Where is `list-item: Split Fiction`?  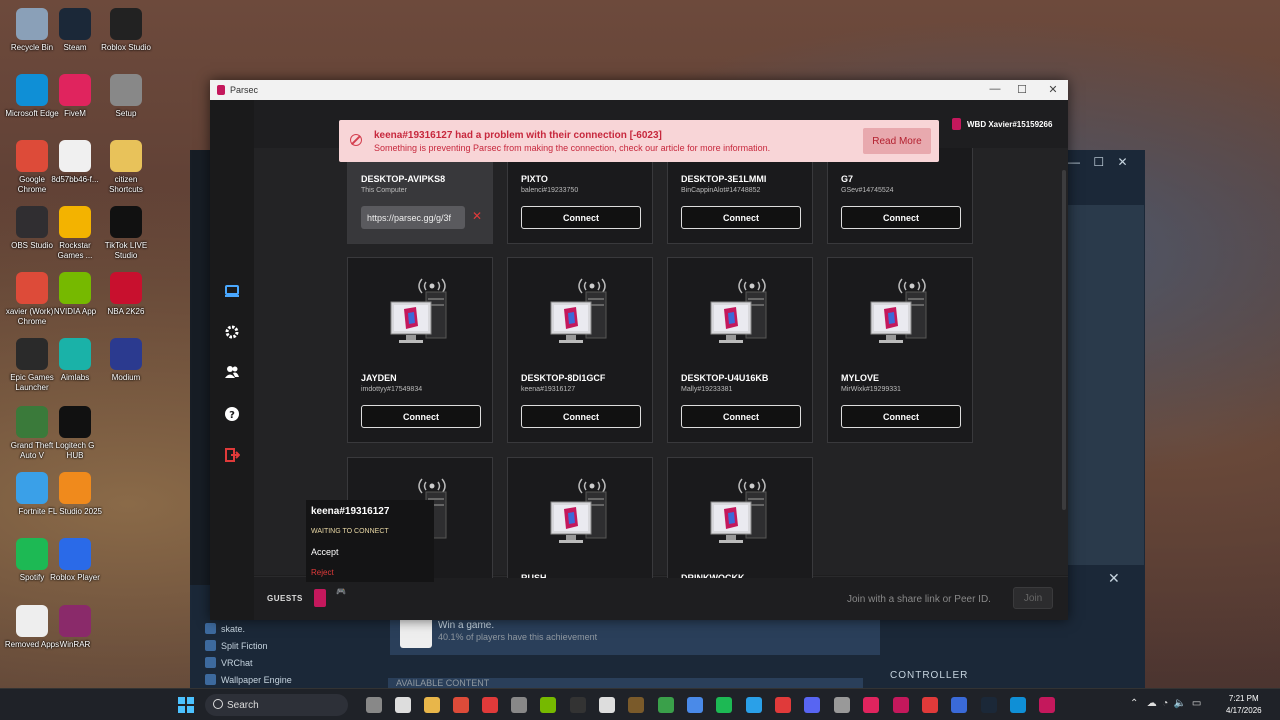
list-item: Split Fiction is located at coordinates (248, 645).